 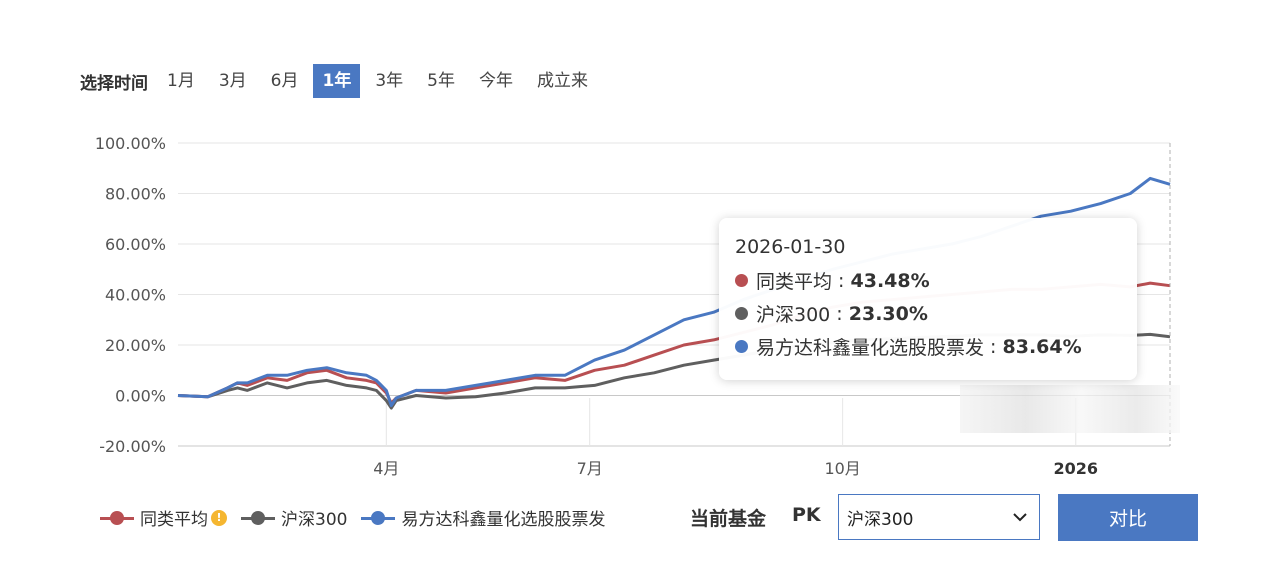 I want to click on tooltip-row-csi300: 沪深300 : 23.30%, so click(x=928, y=313).